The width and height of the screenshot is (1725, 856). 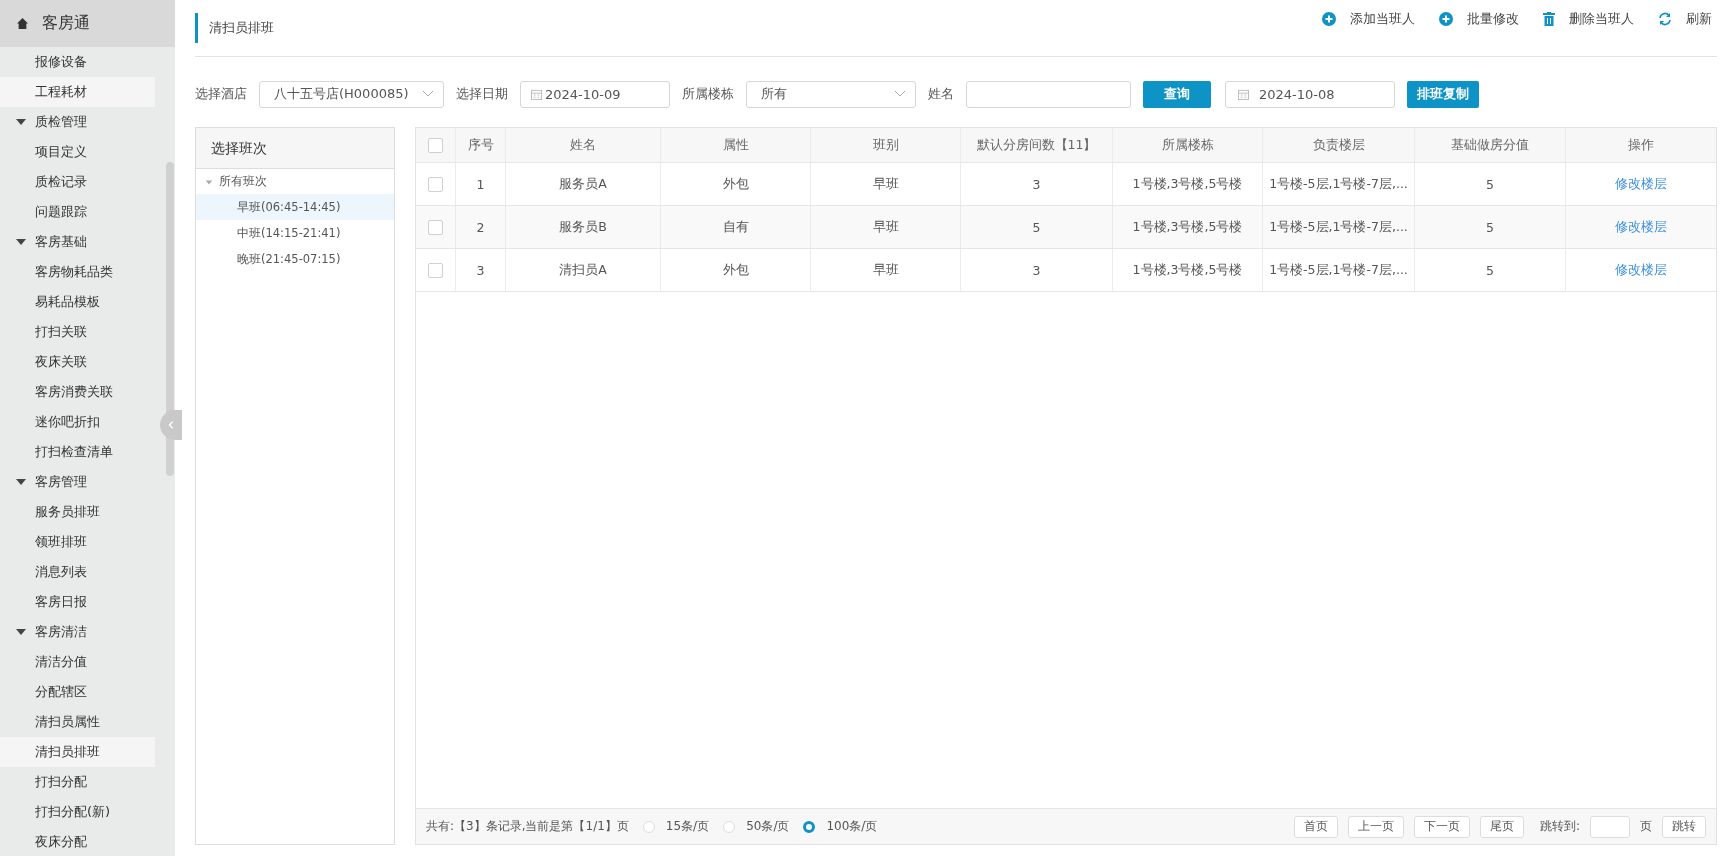 What do you see at coordinates (77, 752) in the screenshot?
I see `menu-item: 清扫员排班` at bounding box center [77, 752].